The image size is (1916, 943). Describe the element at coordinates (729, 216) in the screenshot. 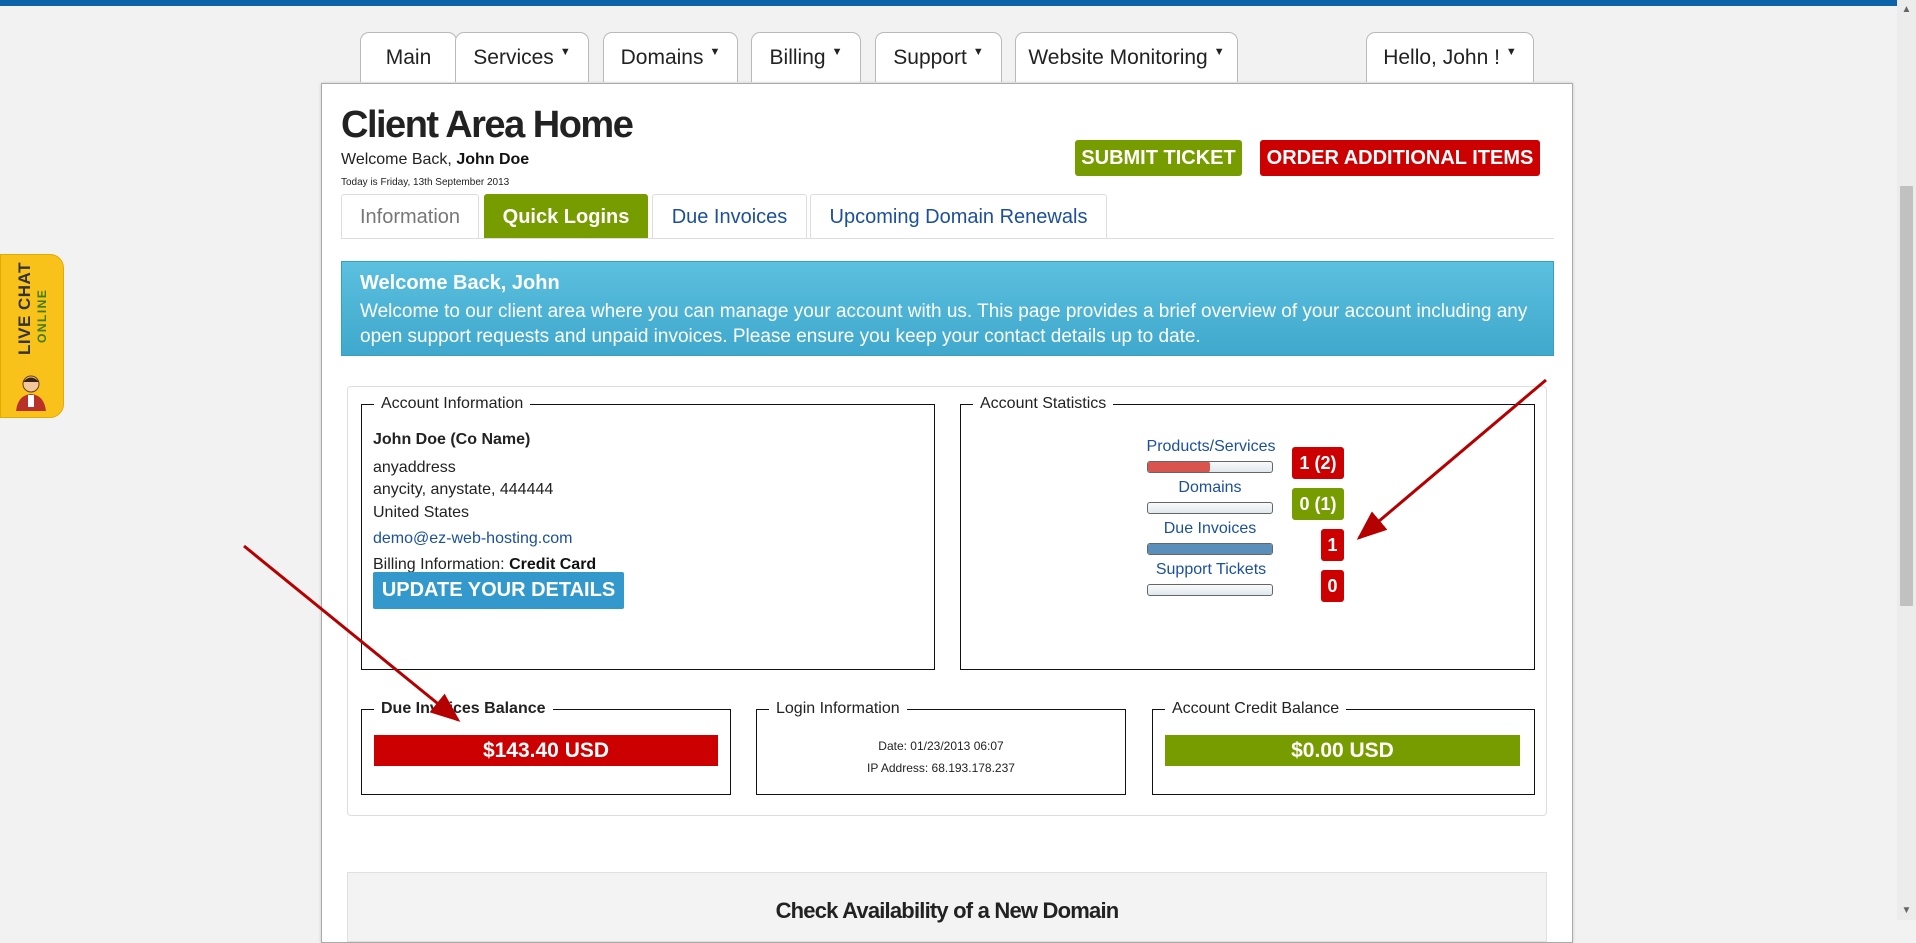

I see `tab-due-invoices: Due Invoices` at that location.